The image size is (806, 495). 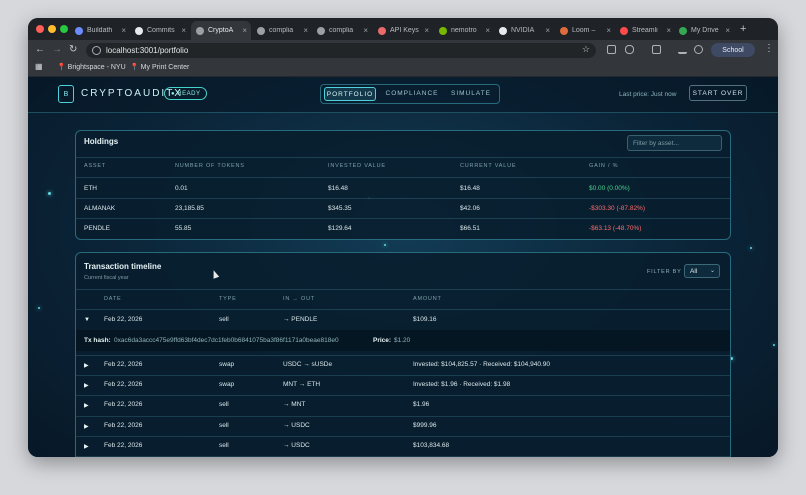 I want to click on back-icon: ←, so click(x=40, y=49).